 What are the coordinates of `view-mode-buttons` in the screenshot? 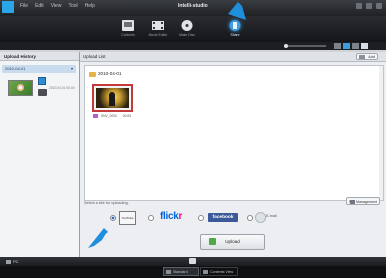 It's located at (351, 46).